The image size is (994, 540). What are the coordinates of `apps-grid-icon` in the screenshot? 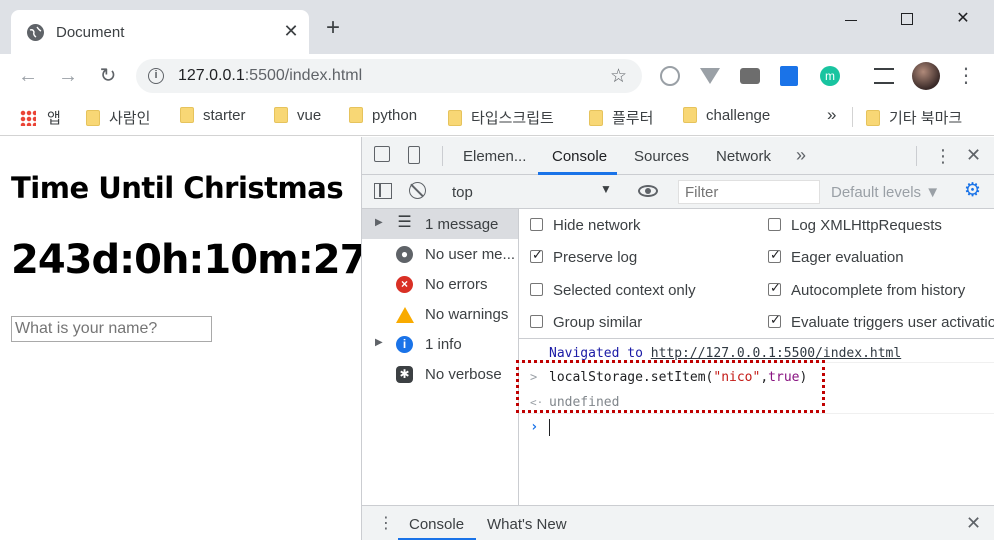 It's located at (28, 118).